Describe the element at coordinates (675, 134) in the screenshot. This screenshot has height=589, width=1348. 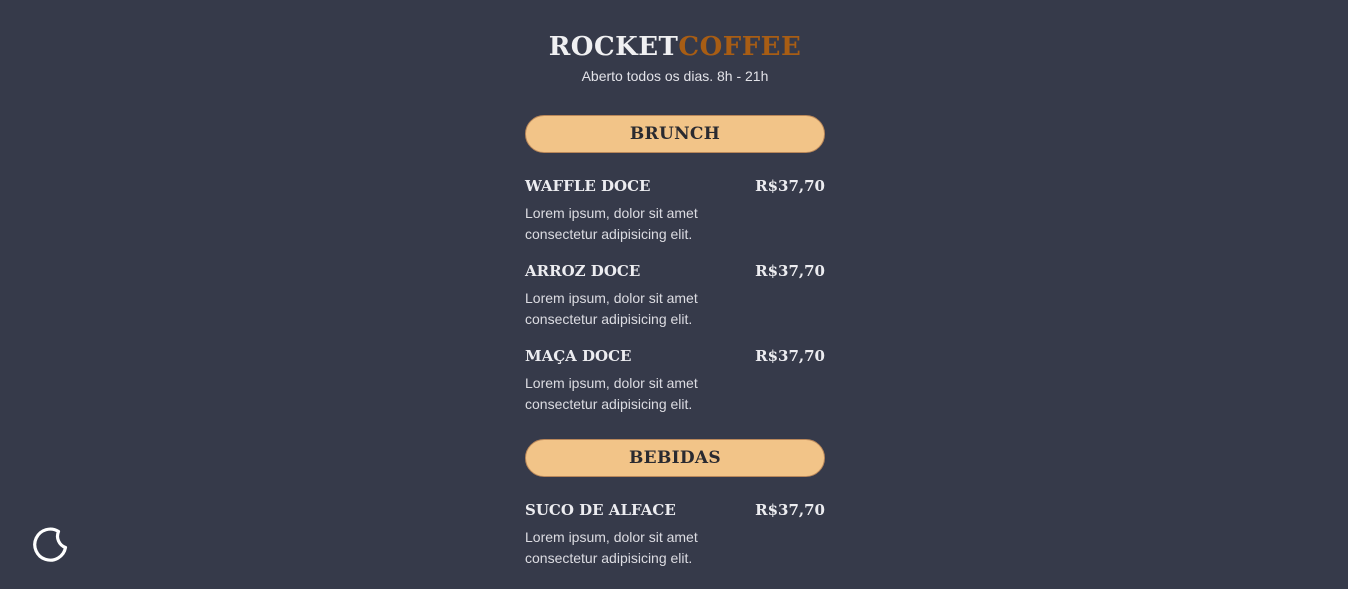
I see `section-button-brunch: BRUNCH` at that location.